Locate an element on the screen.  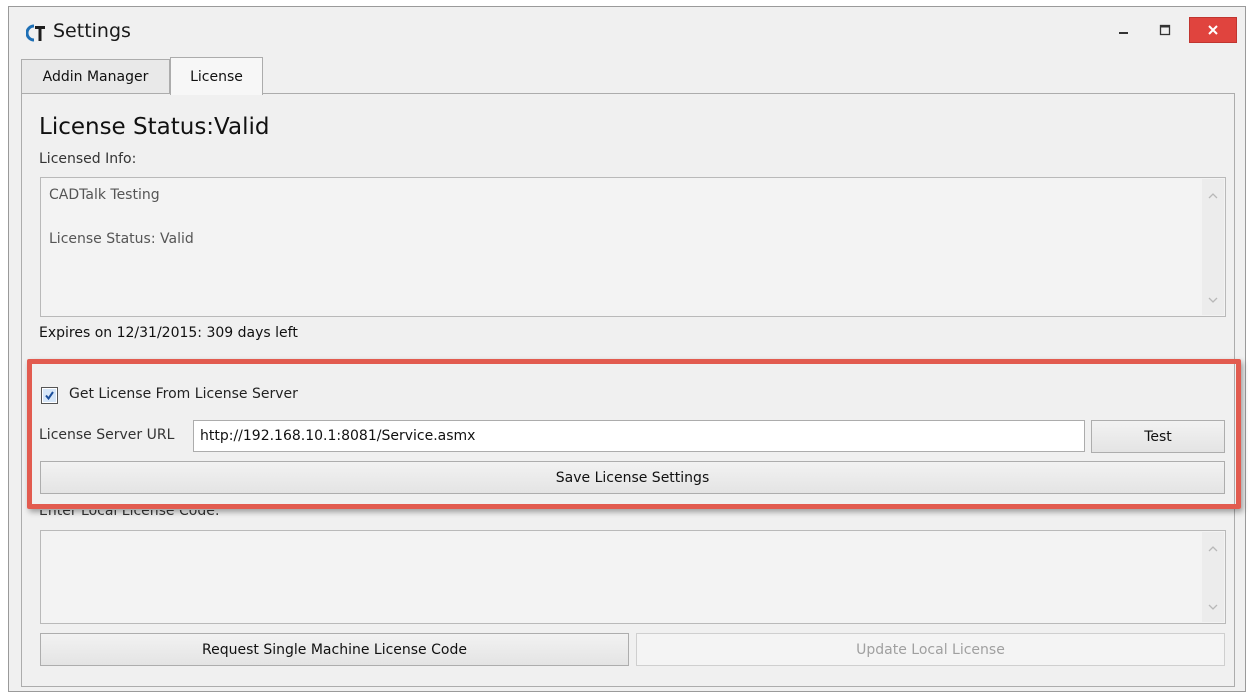
license-server-checkbox is located at coordinates (49, 395).